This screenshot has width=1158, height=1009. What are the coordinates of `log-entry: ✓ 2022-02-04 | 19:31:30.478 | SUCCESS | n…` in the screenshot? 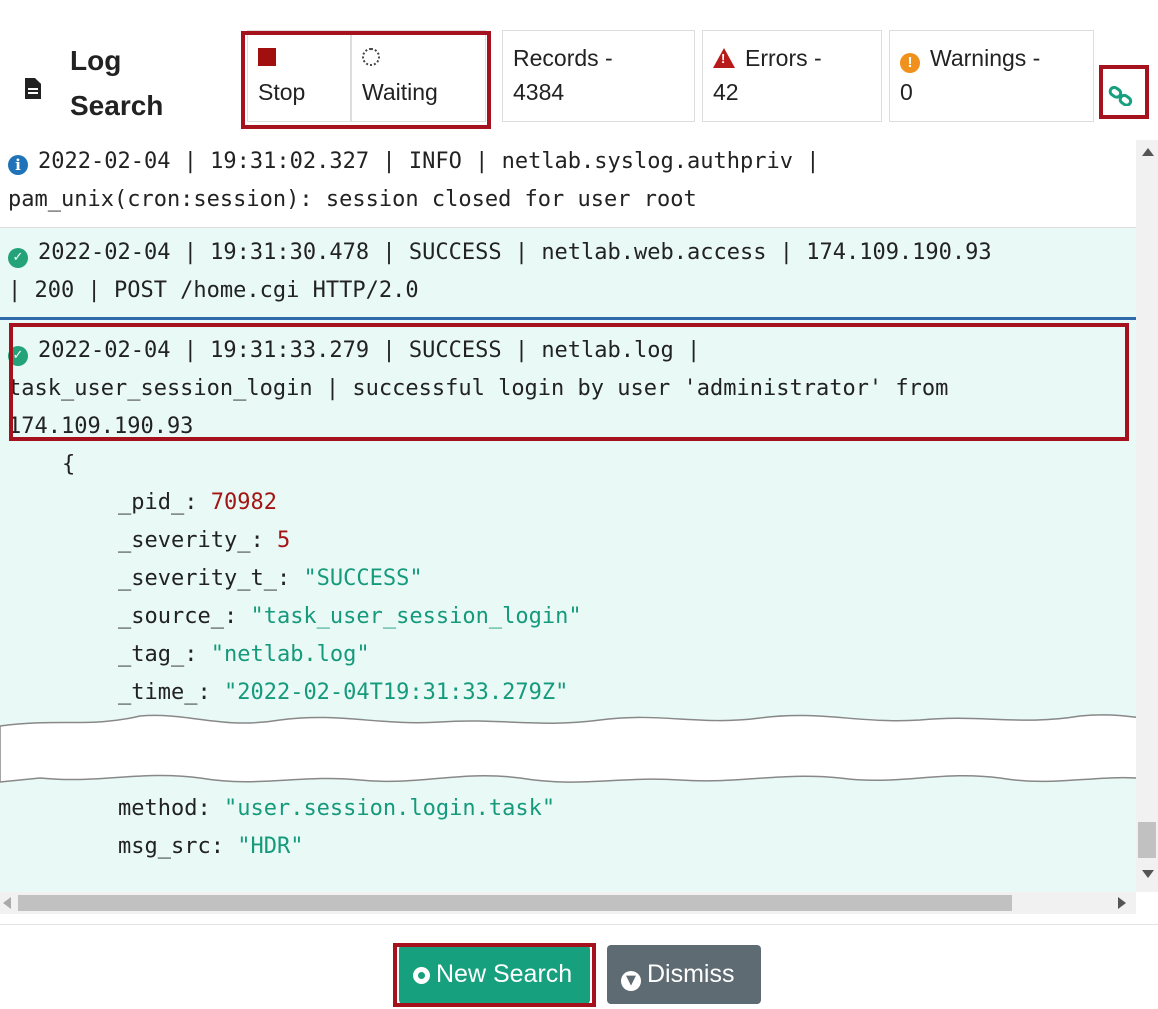 It's located at (568, 274).